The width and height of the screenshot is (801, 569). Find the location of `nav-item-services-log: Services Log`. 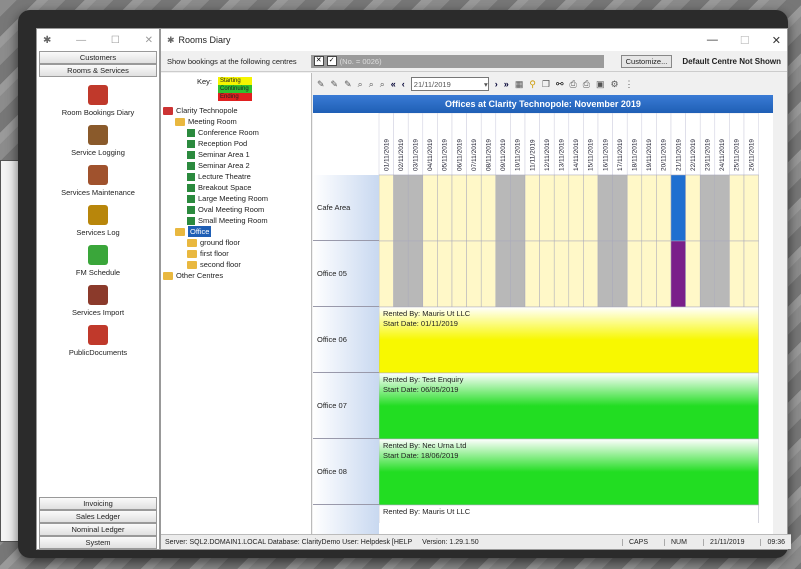

nav-item-services-log: Services Log is located at coordinates (98, 221).